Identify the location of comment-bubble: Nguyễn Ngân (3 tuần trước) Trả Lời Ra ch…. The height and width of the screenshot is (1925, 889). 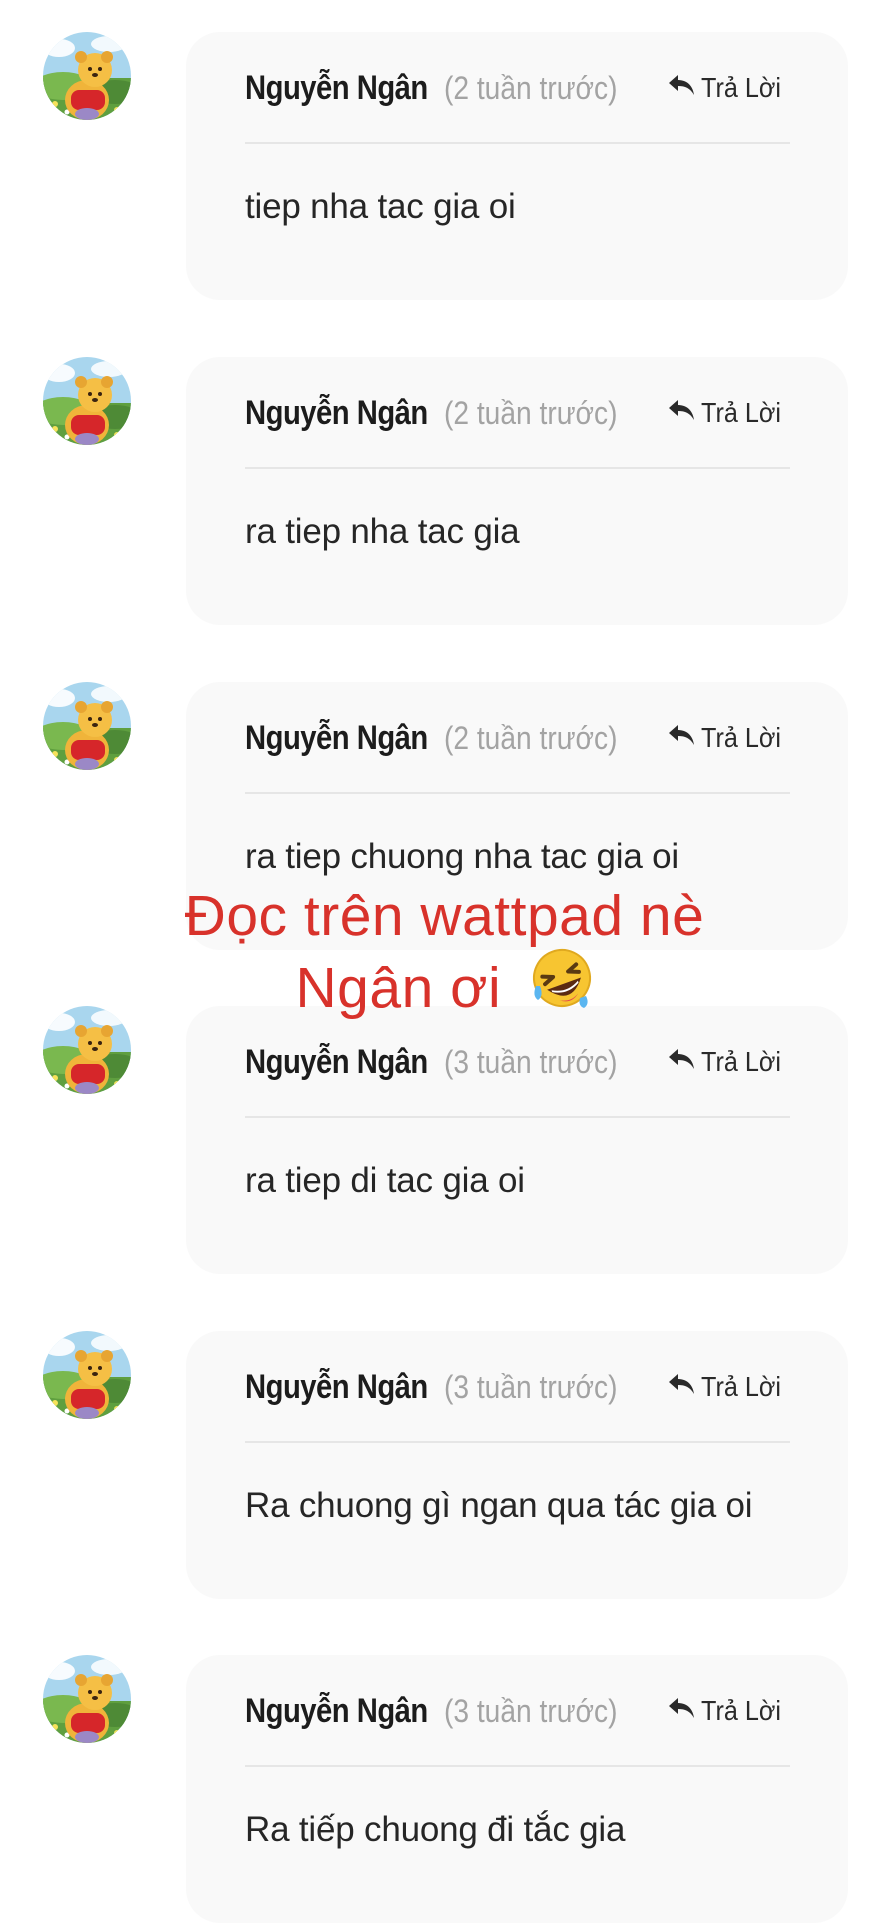
(517, 1465).